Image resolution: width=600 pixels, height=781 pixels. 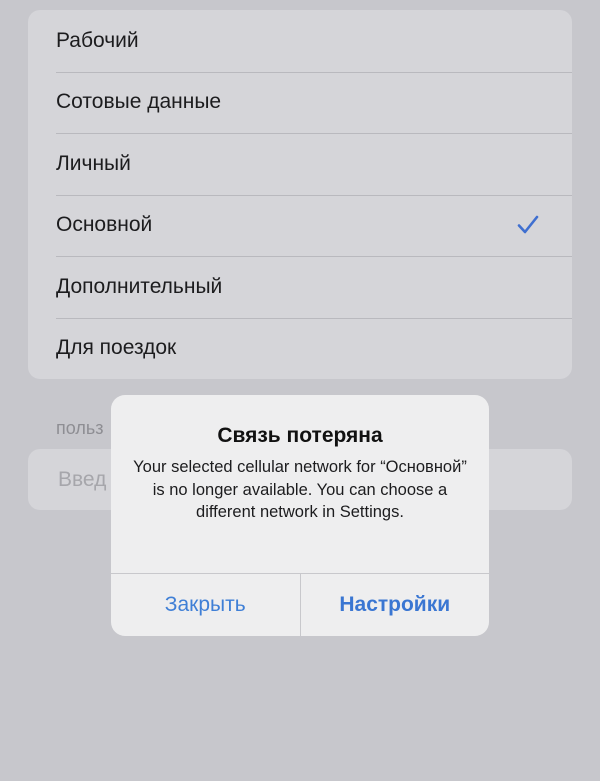 I want to click on plan-option-primary: Основной, so click(x=300, y=225).